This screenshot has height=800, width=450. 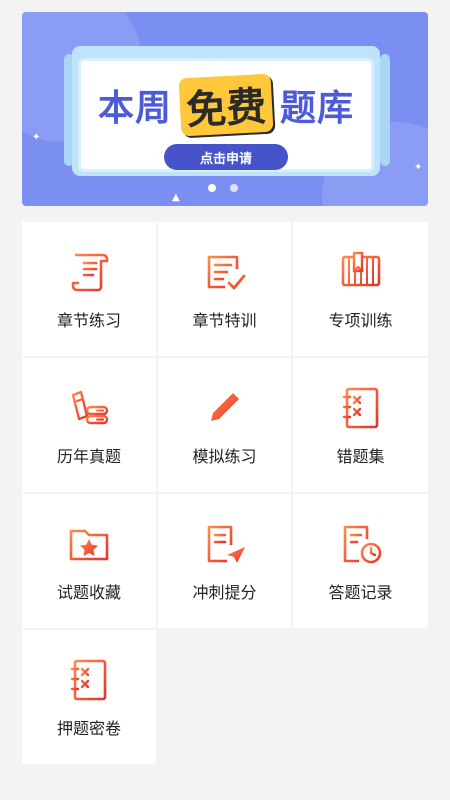 I want to click on pencil-lines-icon, so click(x=224, y=410).